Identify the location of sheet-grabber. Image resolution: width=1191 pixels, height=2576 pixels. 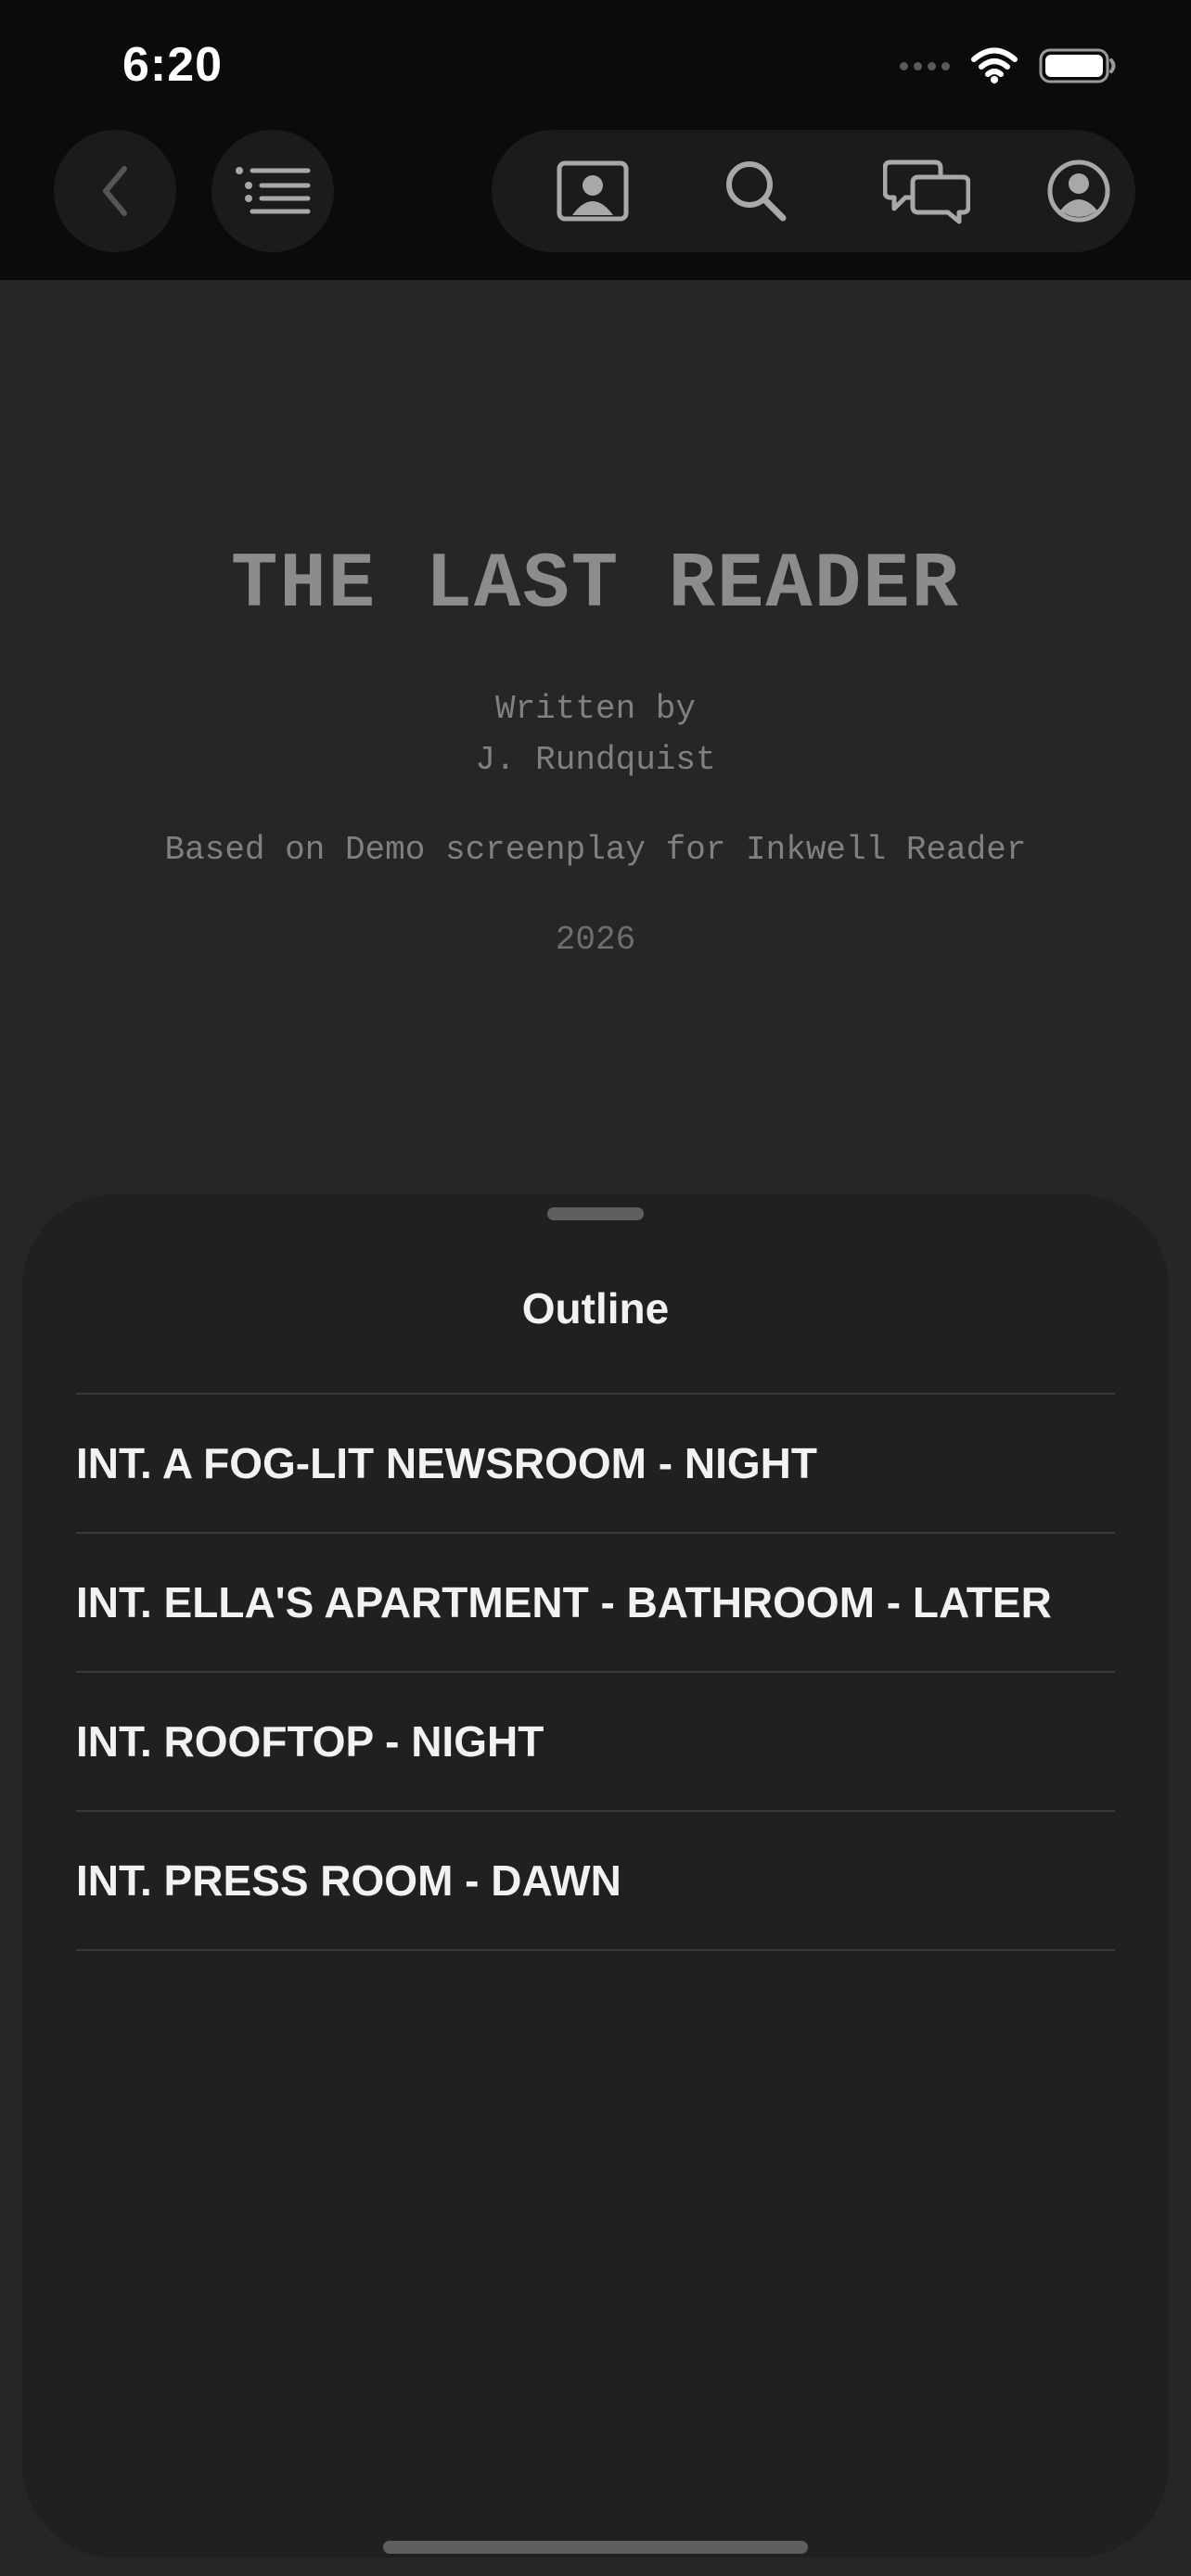
(595, 1213).